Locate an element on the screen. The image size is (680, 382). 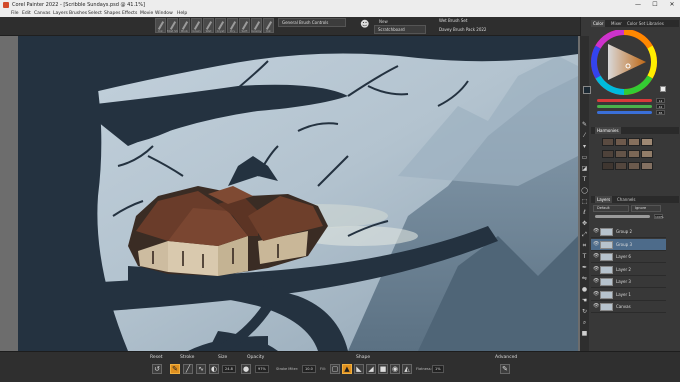
blue-value: 65 is located at coordinates (660, 112).